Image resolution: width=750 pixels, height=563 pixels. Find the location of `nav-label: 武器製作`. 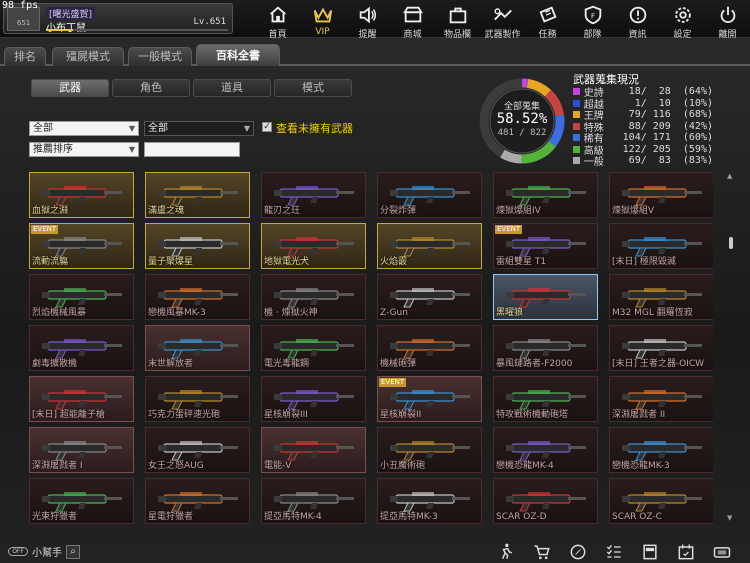

nav-label: 武器製作 is located at coordinates (502, 35).